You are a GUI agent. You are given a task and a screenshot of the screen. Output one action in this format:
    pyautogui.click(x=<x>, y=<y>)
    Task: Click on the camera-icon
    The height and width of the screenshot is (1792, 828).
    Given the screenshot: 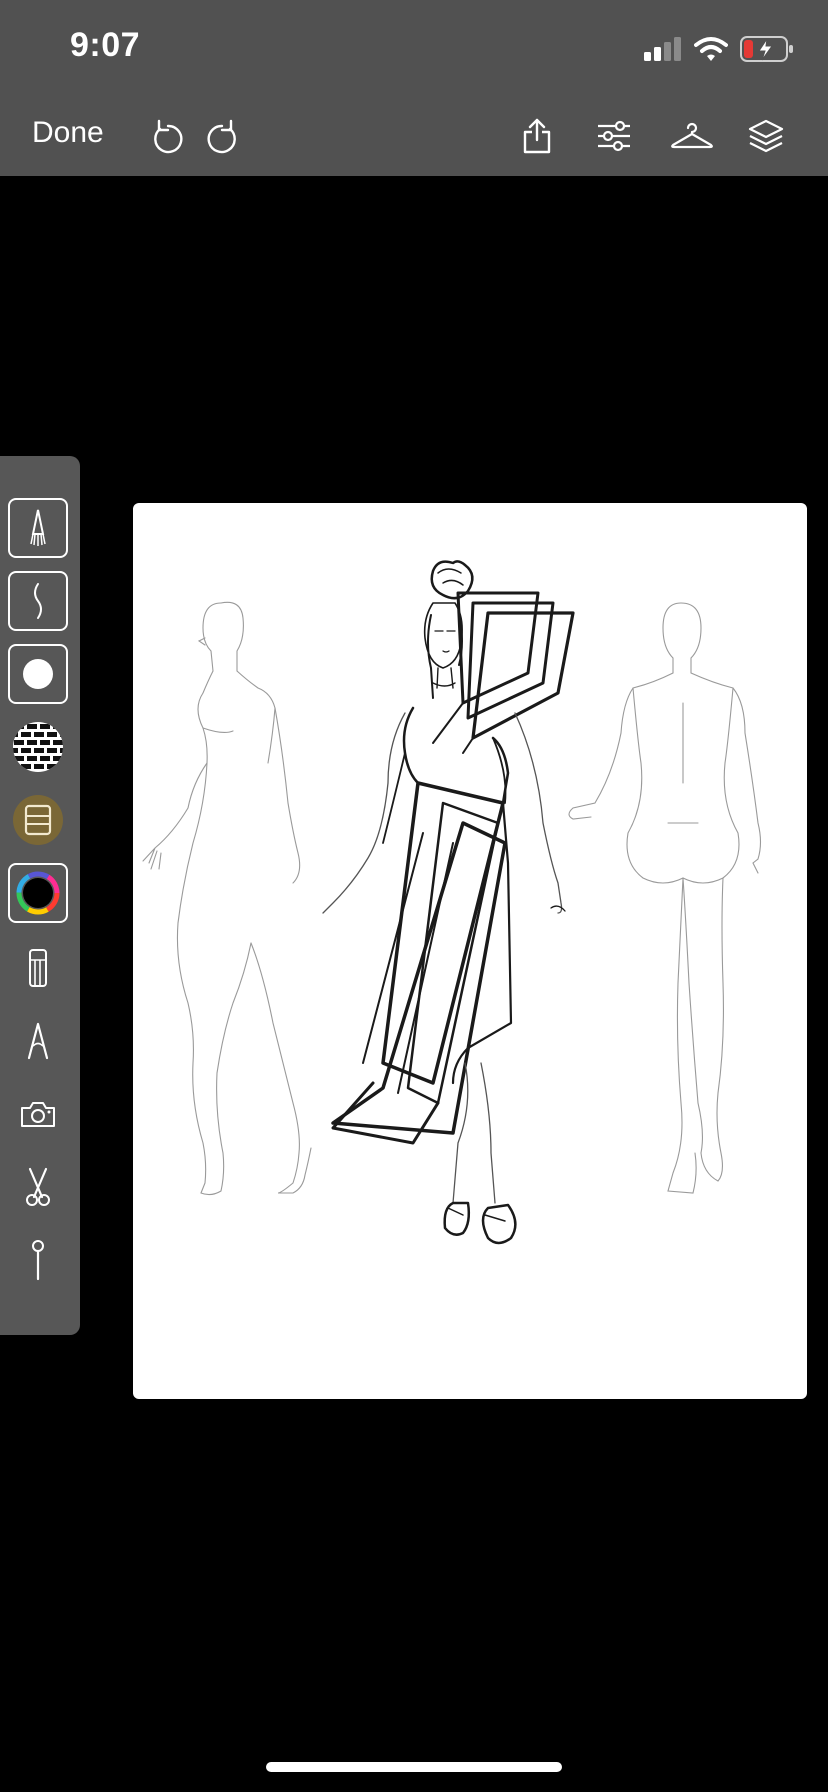 What is the action you would take?
    pyautogui.click(x=38, y=1114)
    